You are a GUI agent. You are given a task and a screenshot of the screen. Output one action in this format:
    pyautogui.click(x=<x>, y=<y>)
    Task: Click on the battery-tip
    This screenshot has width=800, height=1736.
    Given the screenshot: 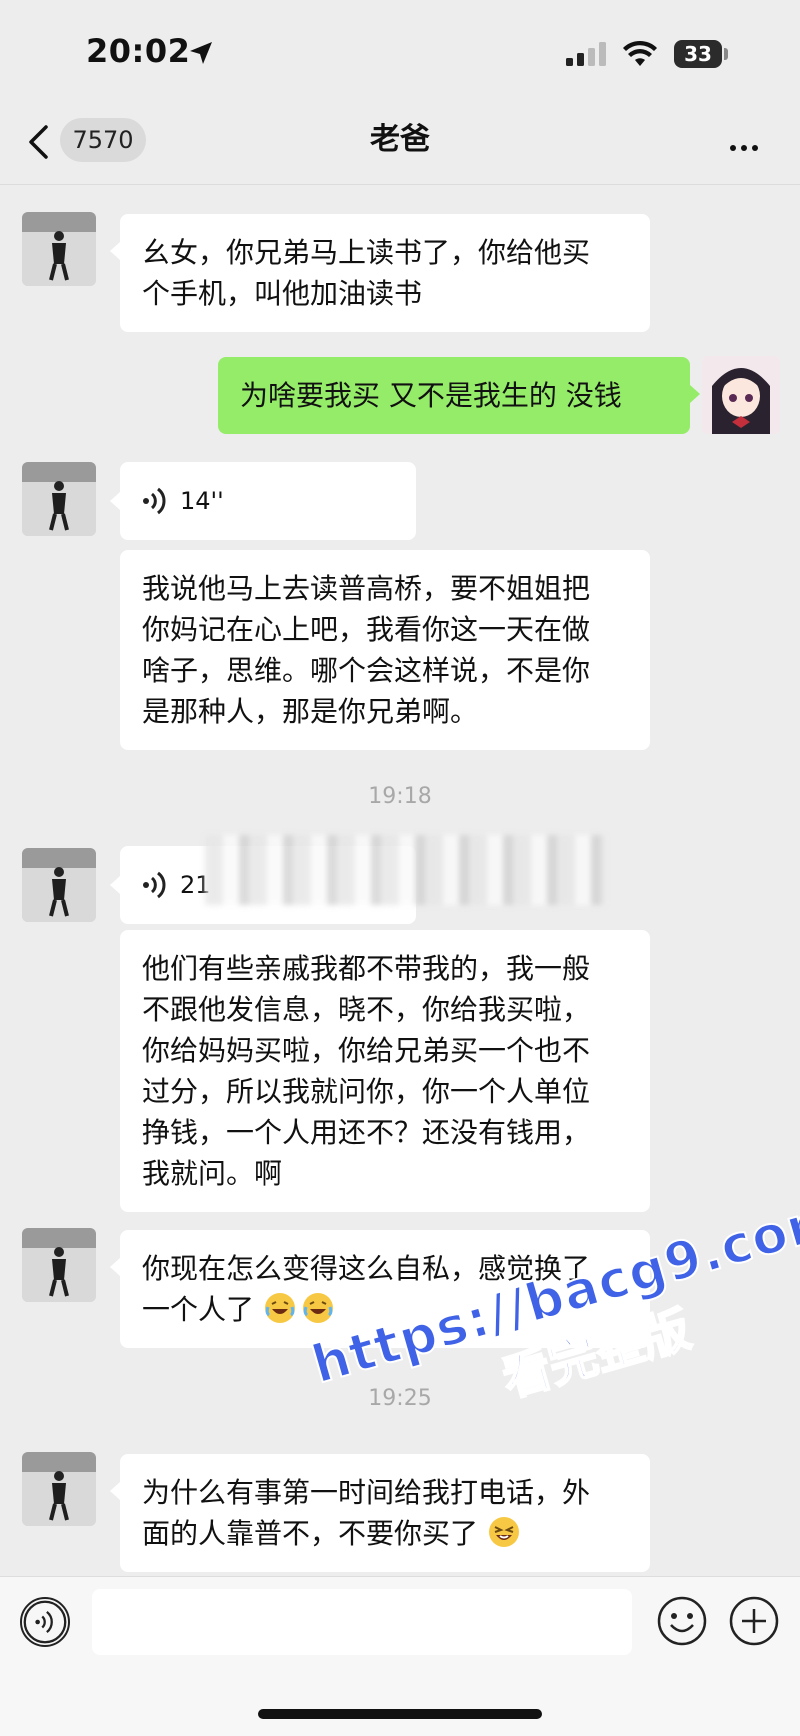 What is the action you would take?
    pyautogui.click(x=726, y=54)
    